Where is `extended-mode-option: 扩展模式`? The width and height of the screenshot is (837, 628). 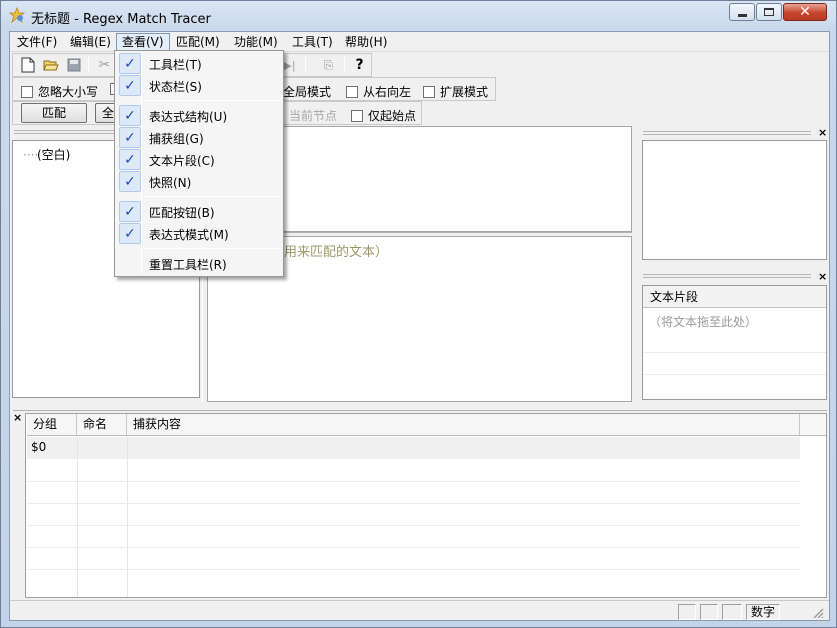 extended-mode-option: 扩展模式 is located at coordinates (455, 91).